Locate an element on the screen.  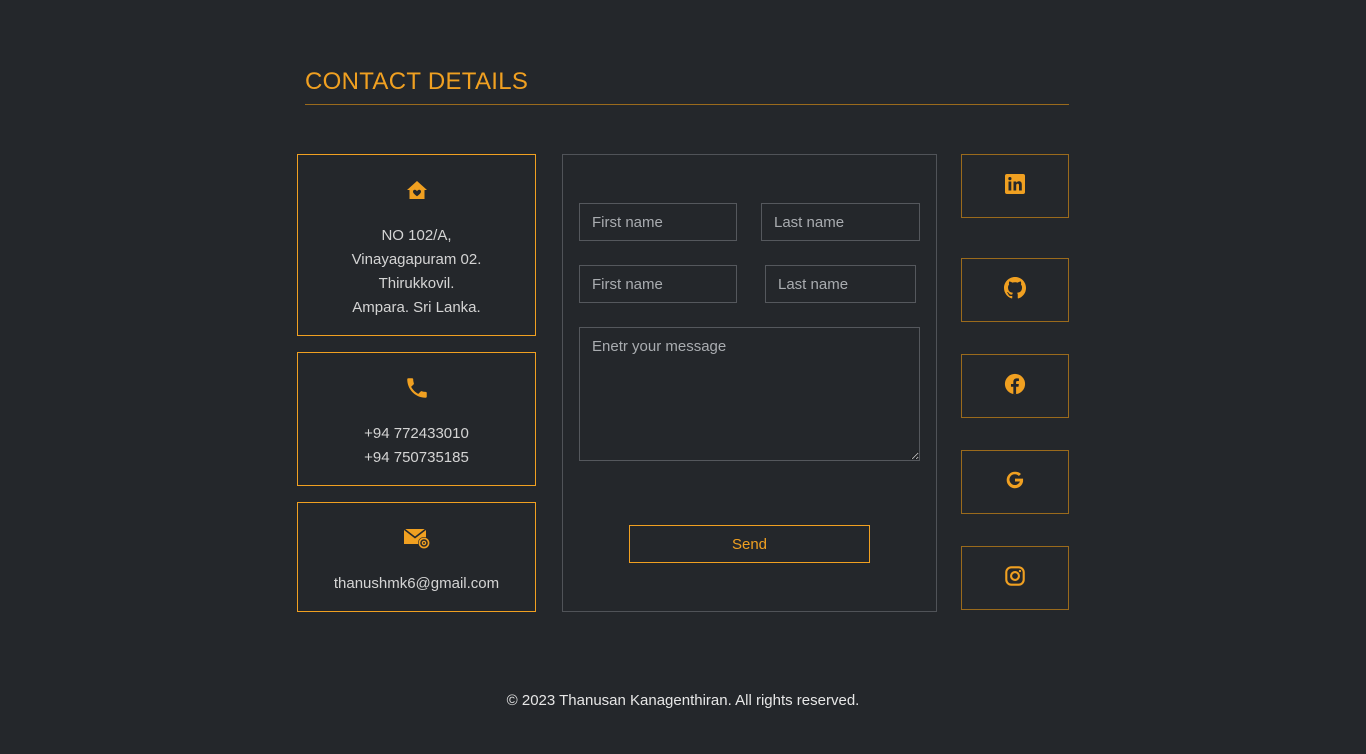
send-button: Send is located at coordinates (749, 544).